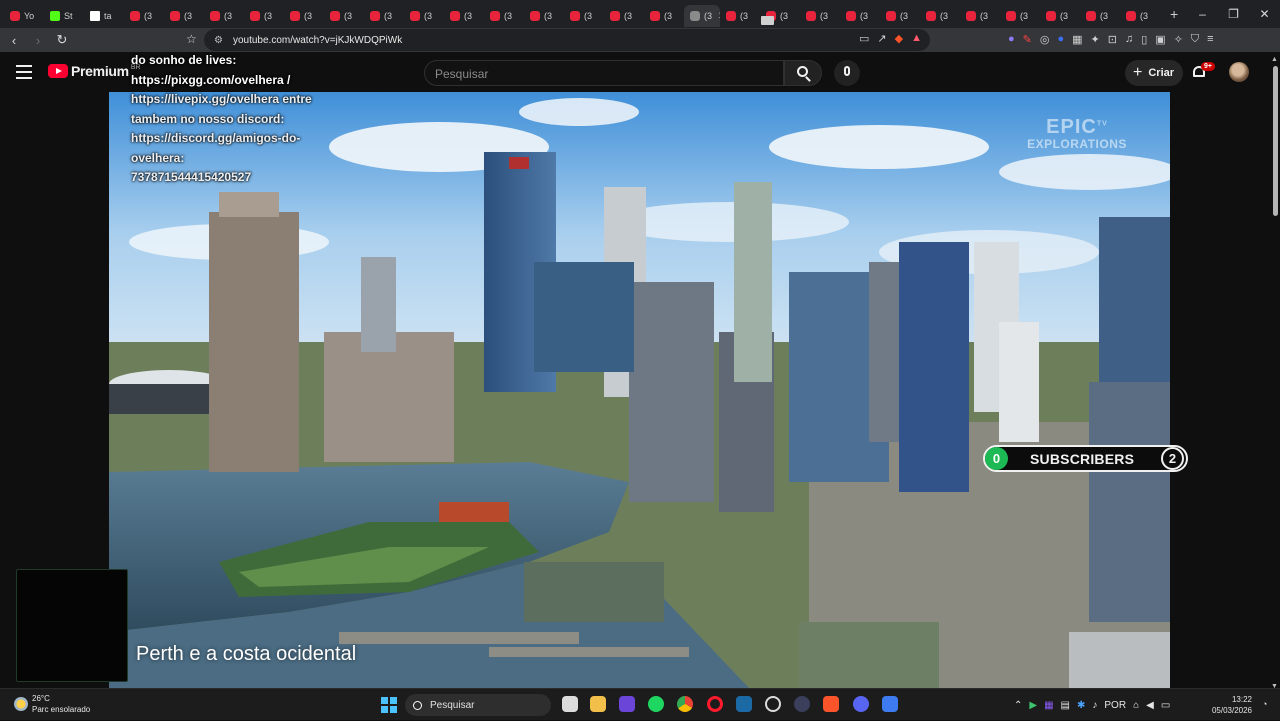  I want to click on hamburger-menu-icon, so click(24, 72).